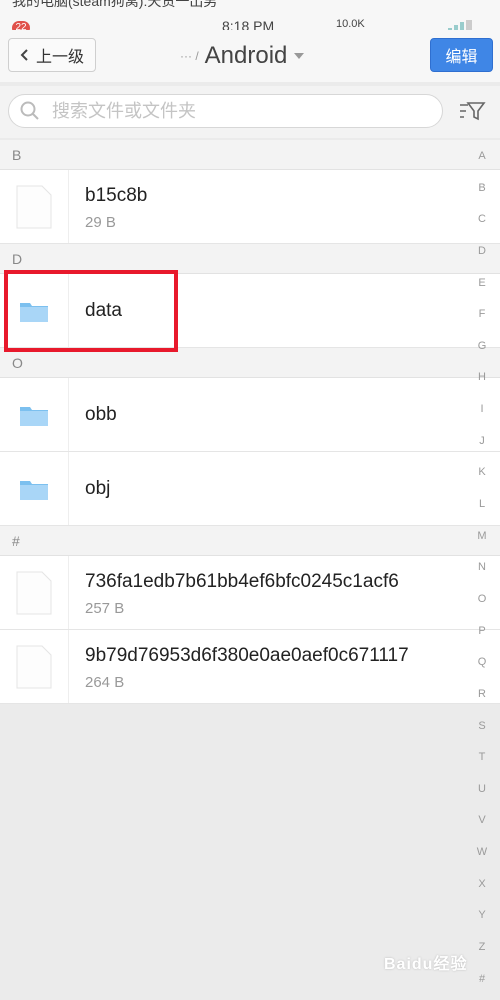 This screenshot has width=500, height=1000. I want to click on index-letter: N, so click(482, 567).